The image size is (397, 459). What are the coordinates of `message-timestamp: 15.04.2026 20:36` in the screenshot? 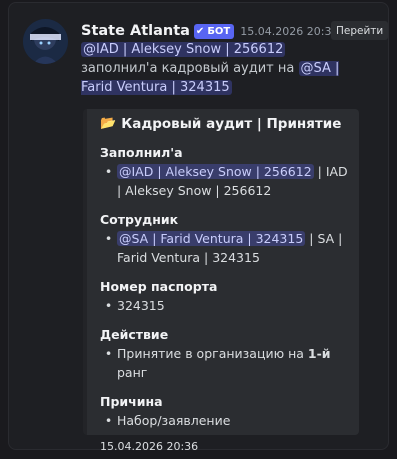 It's located at (289, 31).